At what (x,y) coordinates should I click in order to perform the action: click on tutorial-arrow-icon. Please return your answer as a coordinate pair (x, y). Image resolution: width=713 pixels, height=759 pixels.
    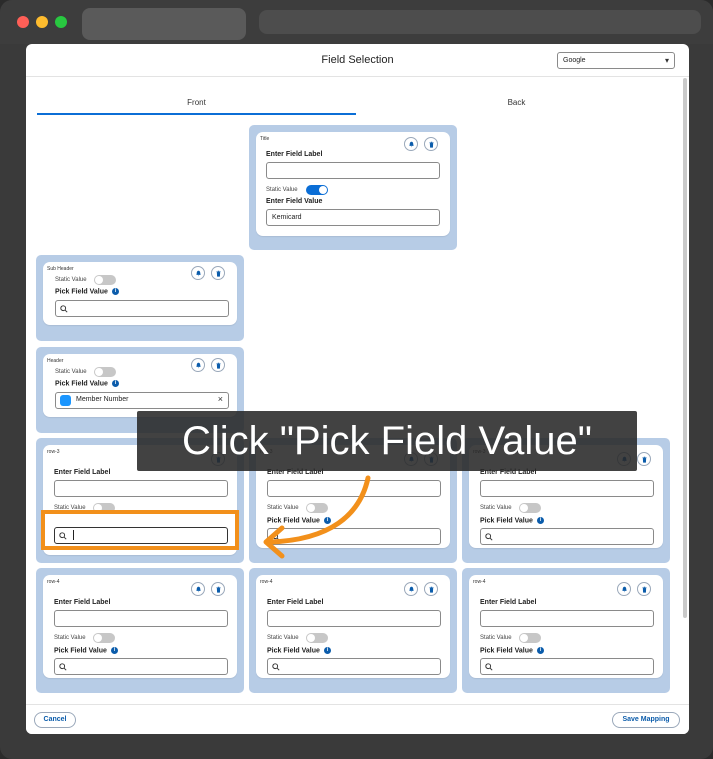
    Looking at the image, I should click on (317, 517).